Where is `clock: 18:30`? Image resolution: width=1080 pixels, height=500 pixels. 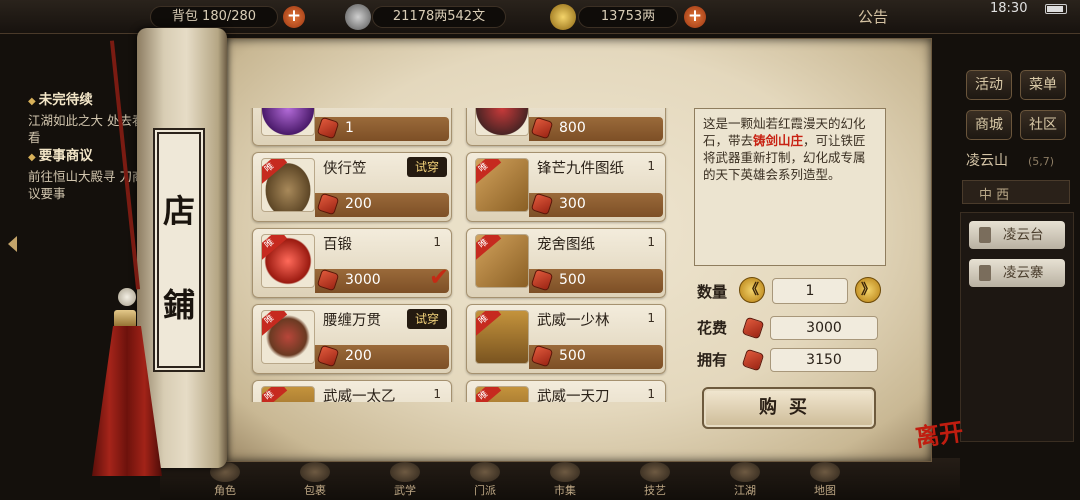 clock: 18:30 is located at coordinates (1009, 8).